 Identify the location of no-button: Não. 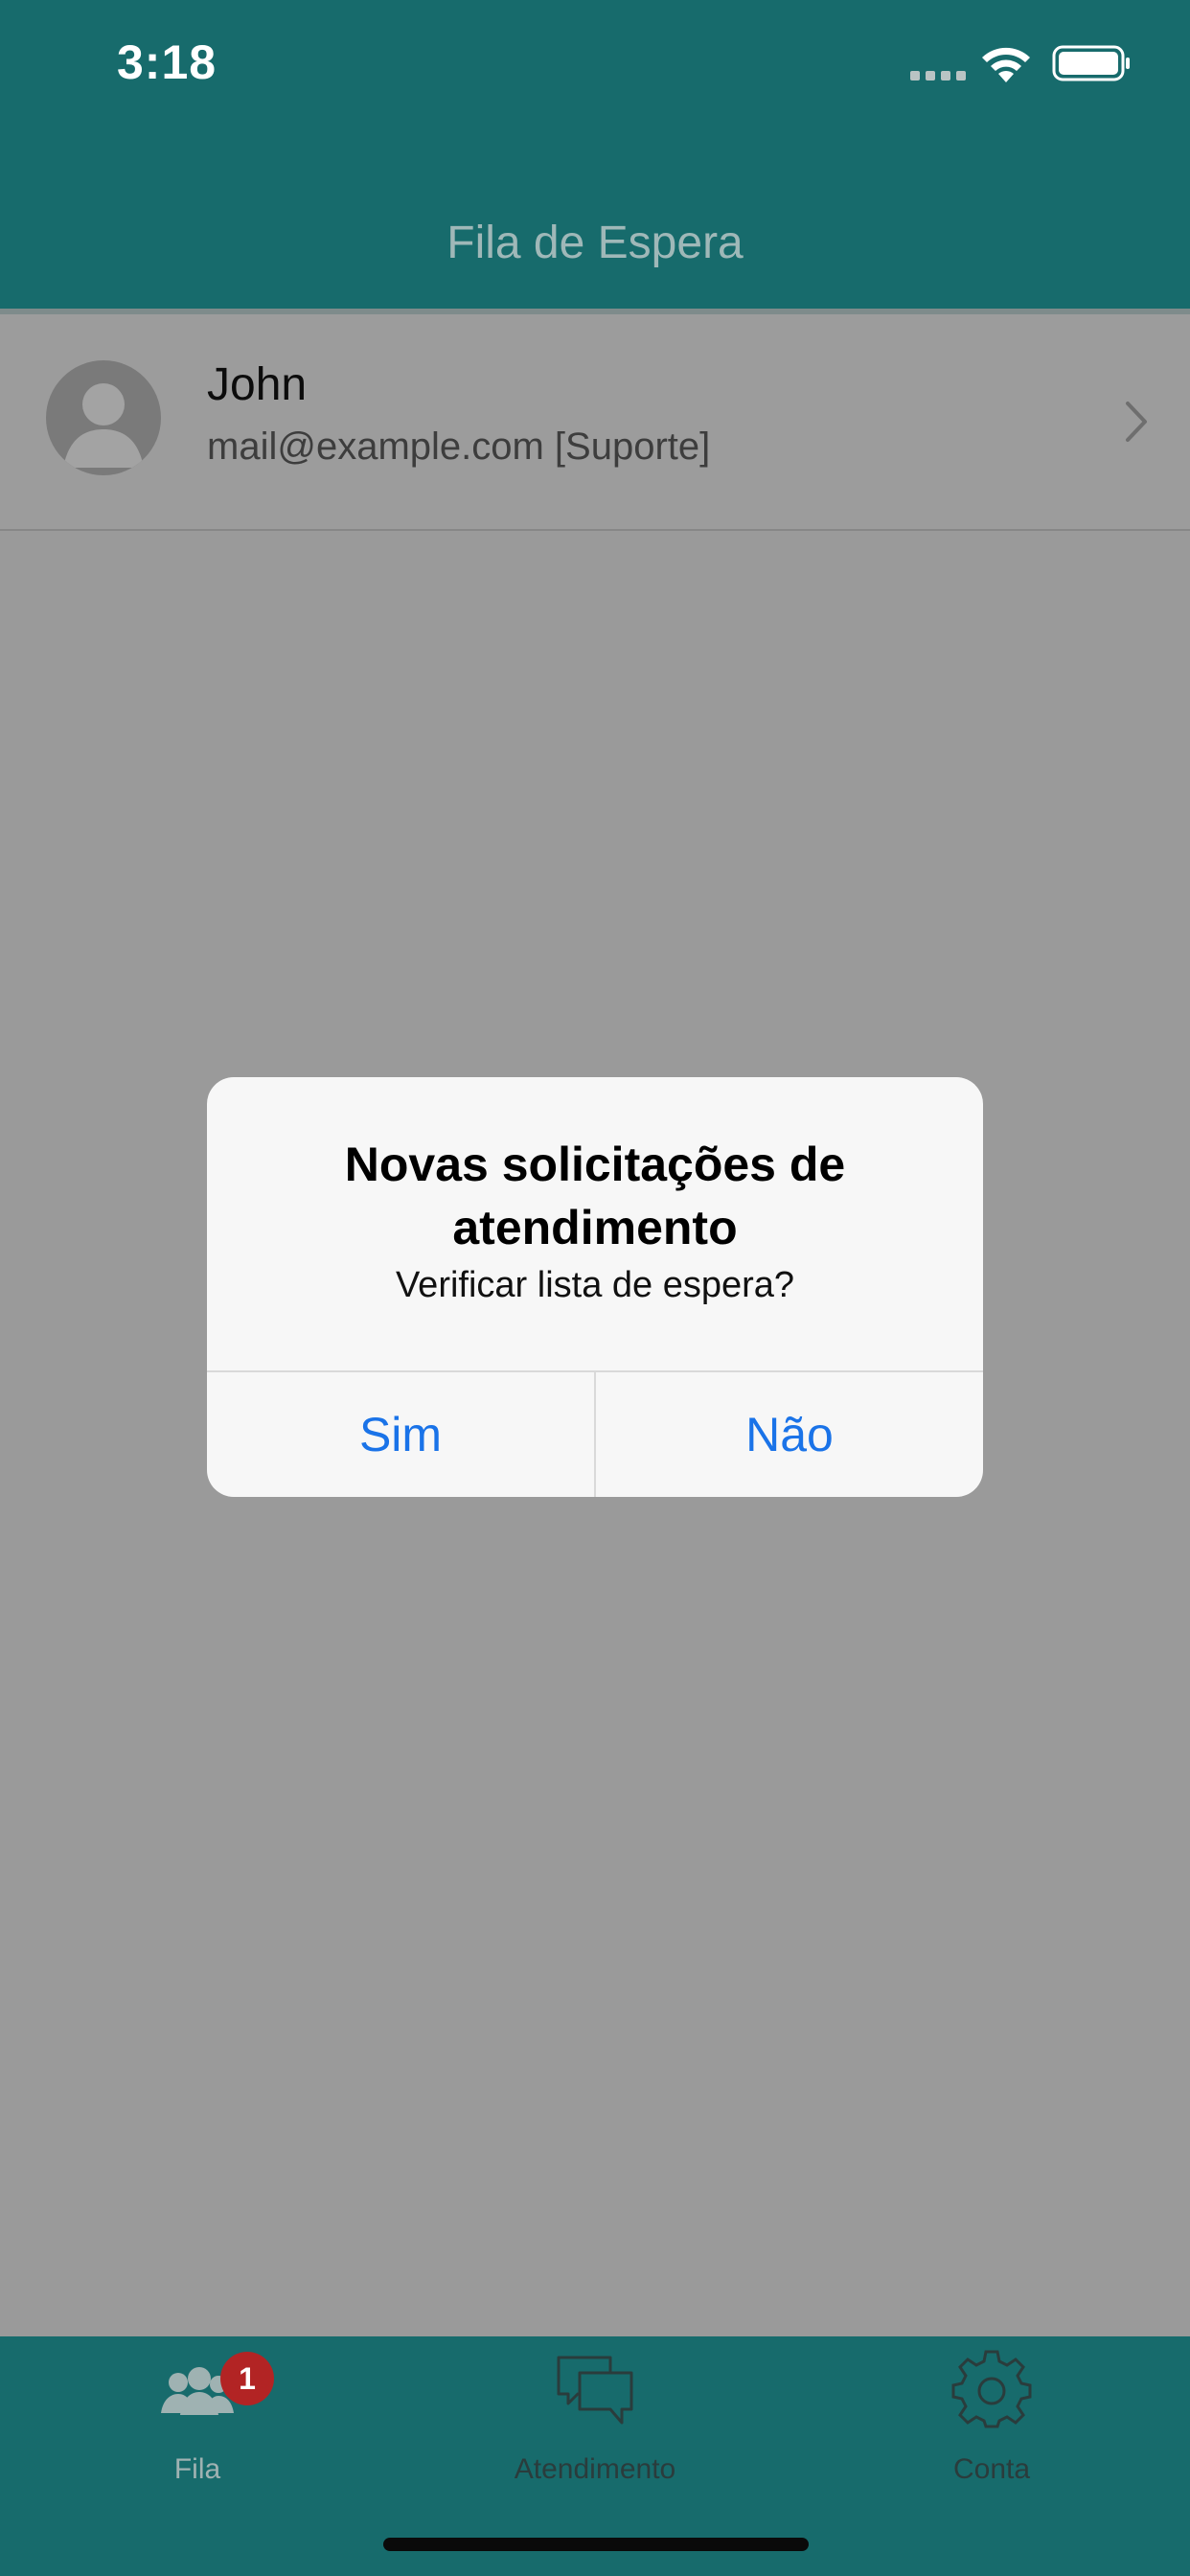
(790, 1434).